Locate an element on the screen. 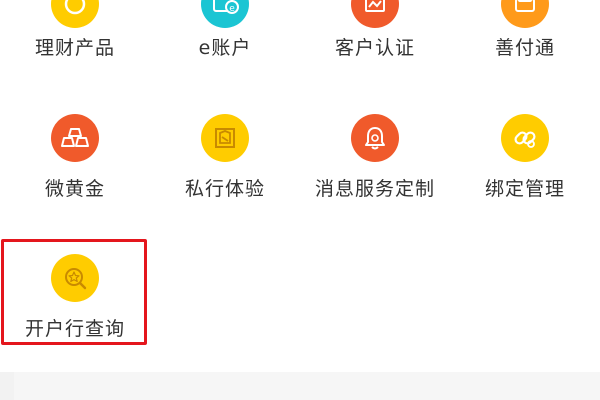 This screenshot has height=400, width=600. grid-item-private-bank: 私行体验 is located at coordinates (225, 105).